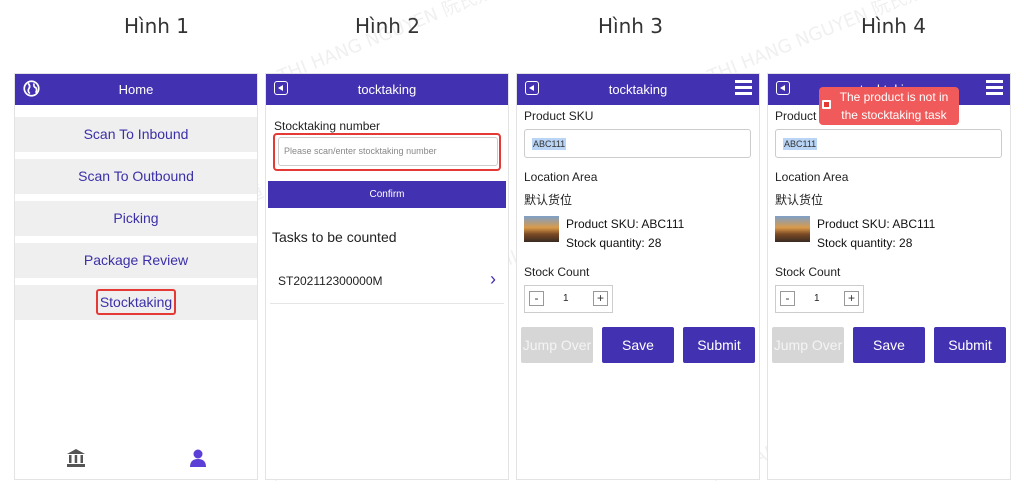 The height and width of the screenshot is (494, 1024). What do you see at coordinates (136, 176) in the screenshot?
I see `menu-item-scan-outbound: Scan To Outbound` at bounding box center [136, 176].